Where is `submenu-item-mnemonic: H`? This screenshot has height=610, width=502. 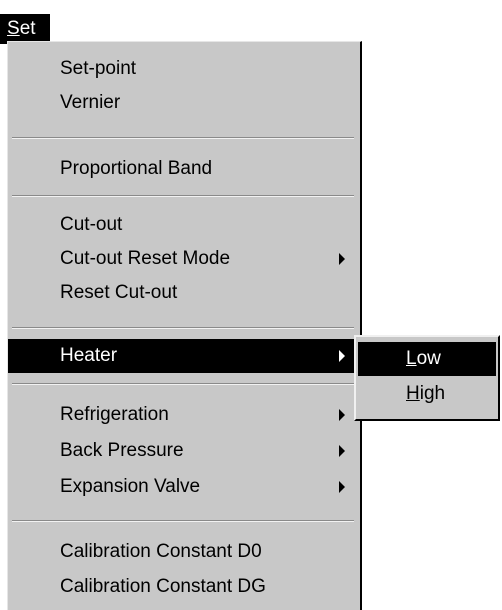 submenu-item-mnemonic: H is located at coordinates (413, 393).